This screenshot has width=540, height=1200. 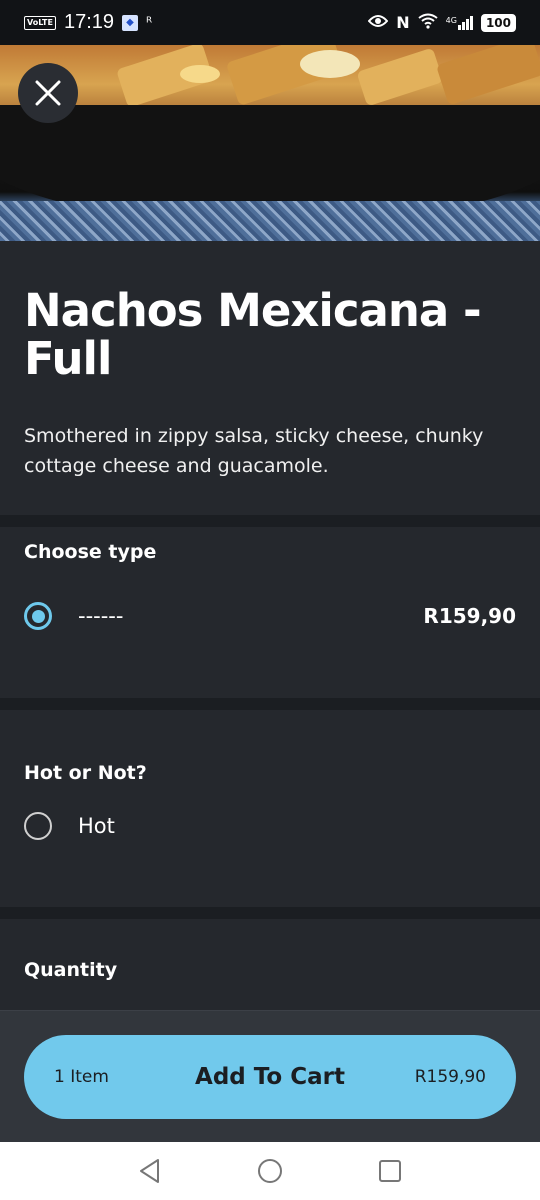 I want to click on back-triangle-icon, so click(x=149, y=1171).